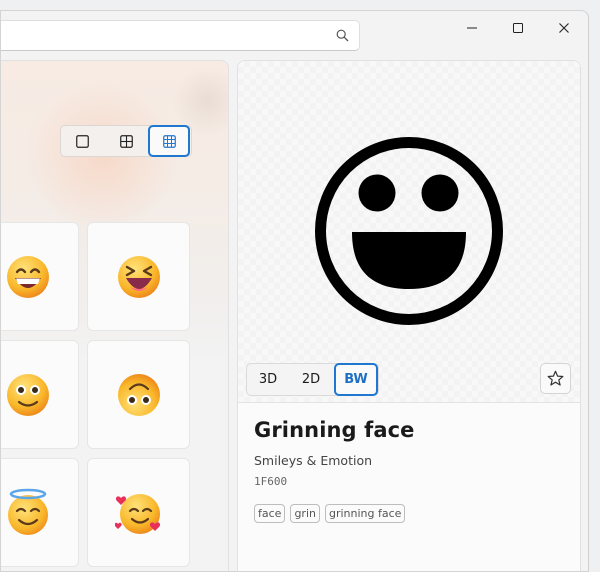  I want to click on style-2d-button: 2D, so click(311, 379).